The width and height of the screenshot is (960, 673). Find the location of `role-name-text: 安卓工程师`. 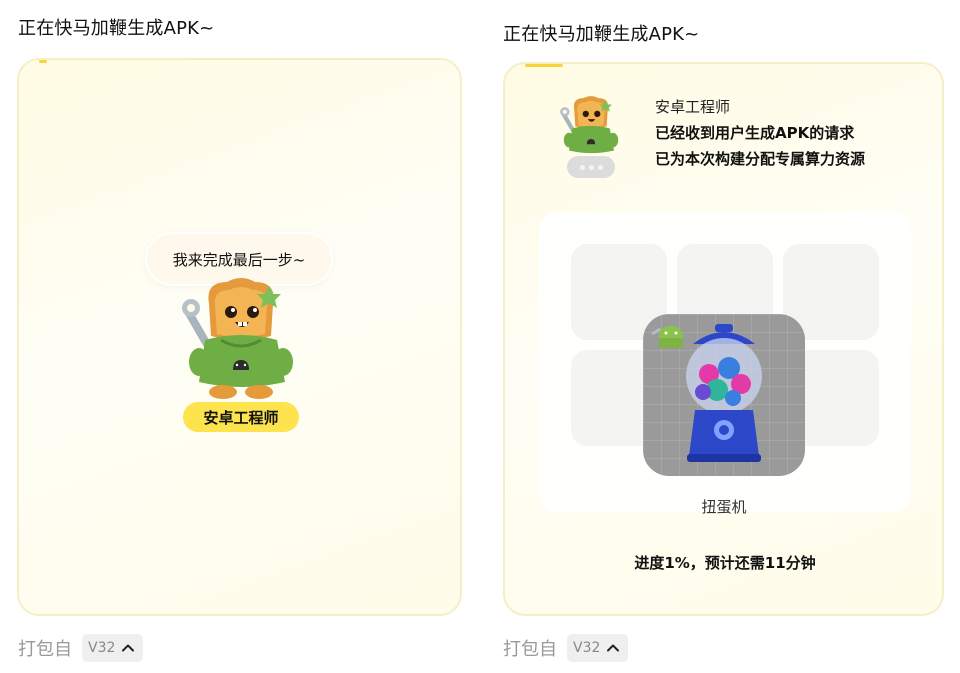

role-name-text: 安卓工程师 is located at coordinates (241, 417).